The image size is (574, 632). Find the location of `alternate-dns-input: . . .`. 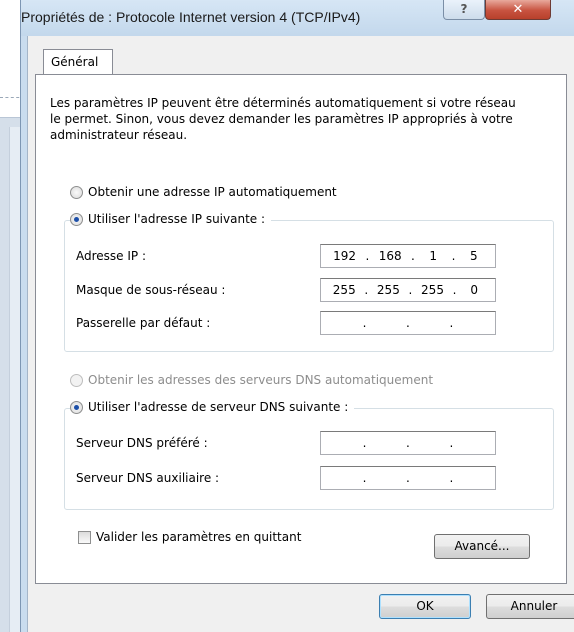

alternate-dns-input: . . . is located at coordinates (408, 478).